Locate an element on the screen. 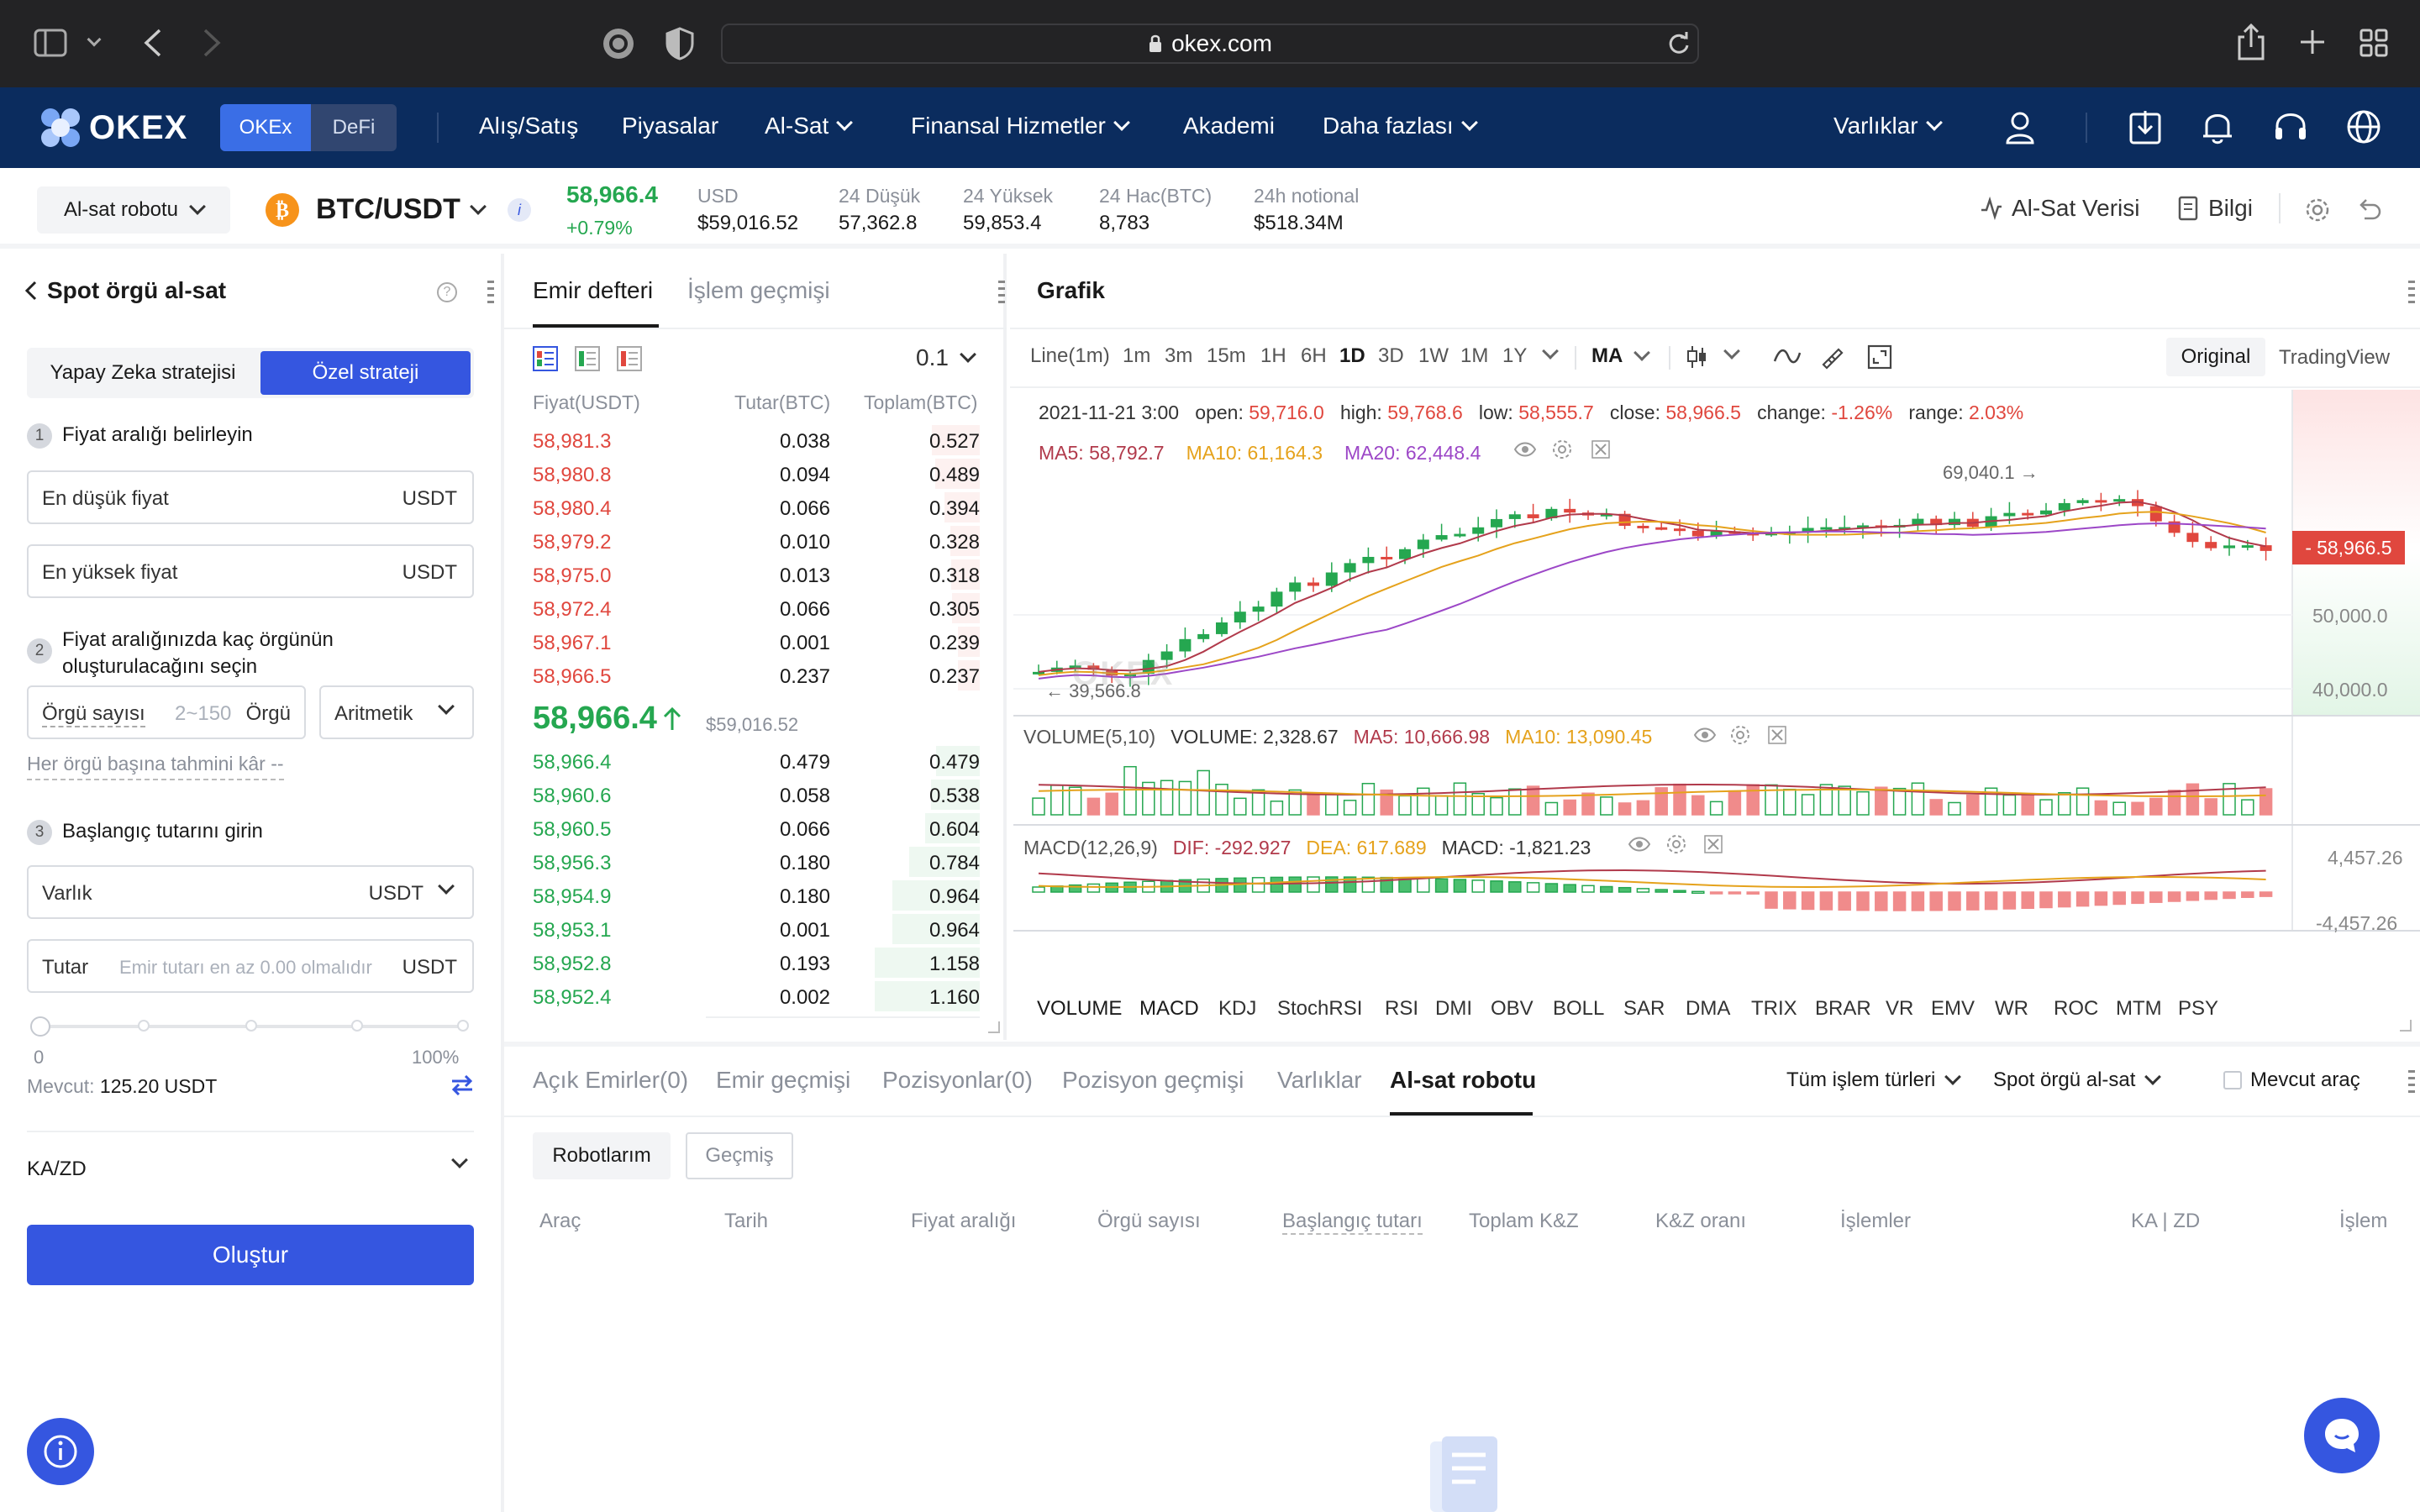 The width and height of the screenshot is (2420, 1512). resize-corner-icon is located at coordinates (2406, 1026).